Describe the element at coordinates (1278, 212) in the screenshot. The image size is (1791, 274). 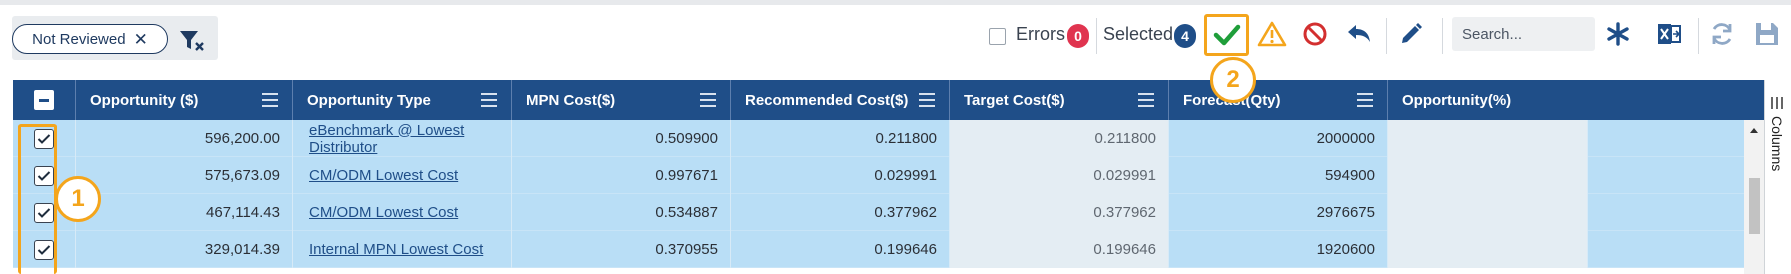
I see `cell-forecast: 2976675` at that location.